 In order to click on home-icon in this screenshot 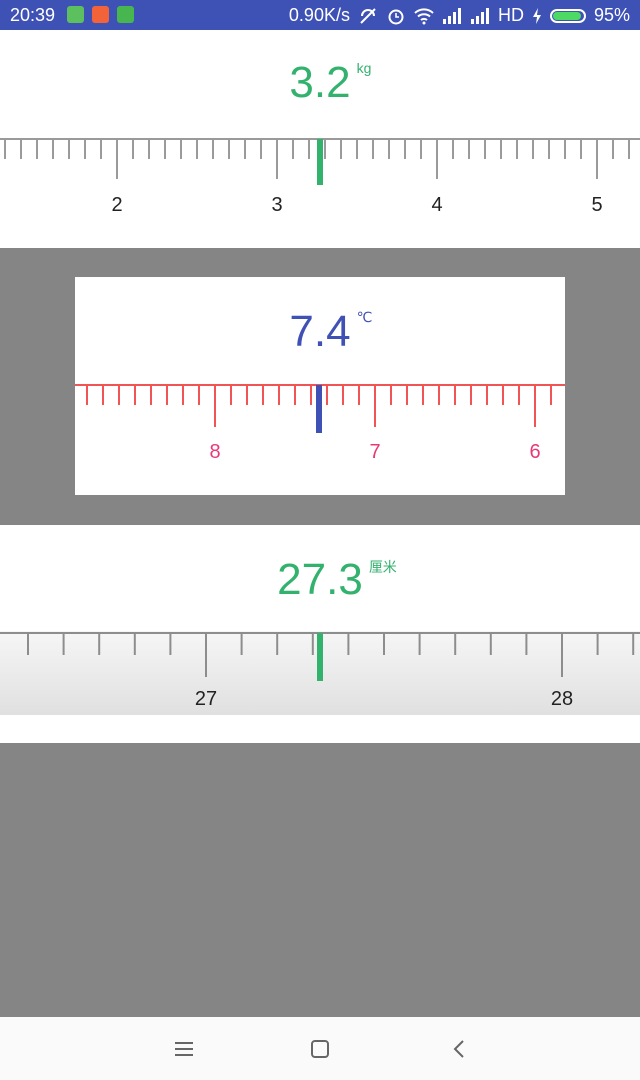, I will do `click(320, 1049)`.